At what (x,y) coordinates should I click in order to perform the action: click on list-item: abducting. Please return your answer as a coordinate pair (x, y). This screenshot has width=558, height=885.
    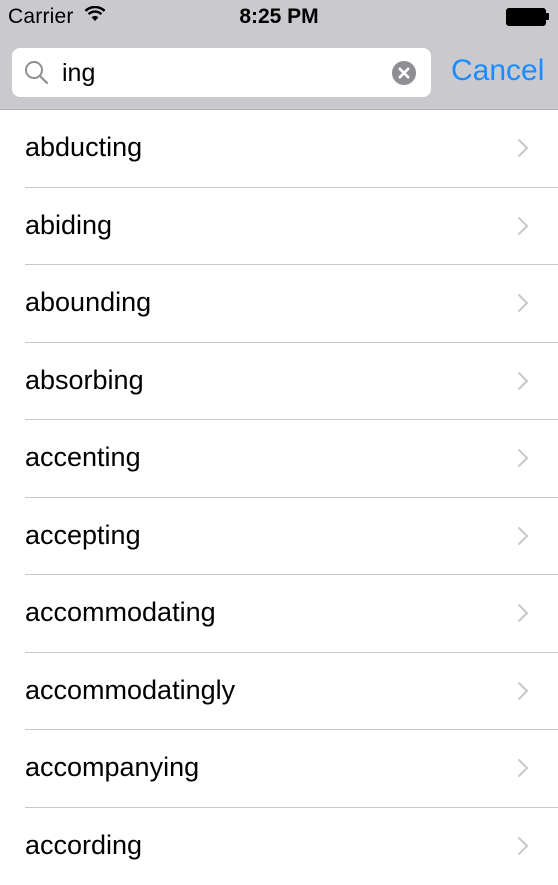
    Looking at the image, I should click on (279, 149).